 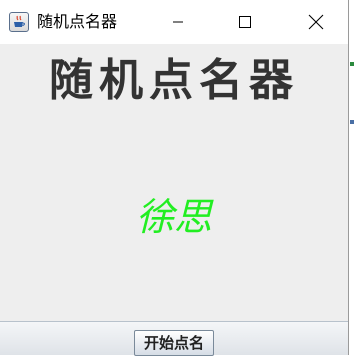 I want to click on java-app-icon, so click(x=19, y=22).